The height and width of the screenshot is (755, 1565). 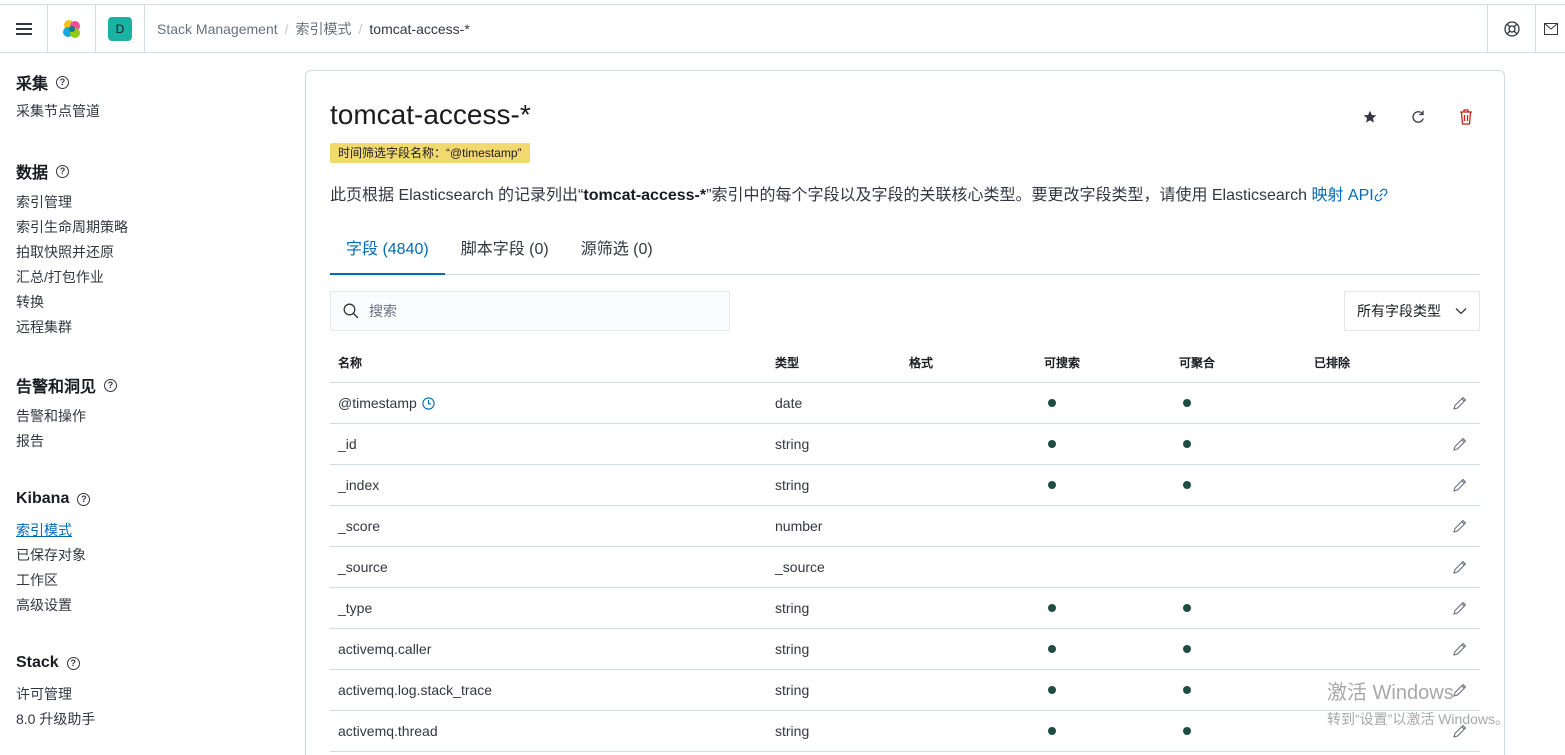 I want to click on table-row: @timestamp date, so click(x=905, y=403).